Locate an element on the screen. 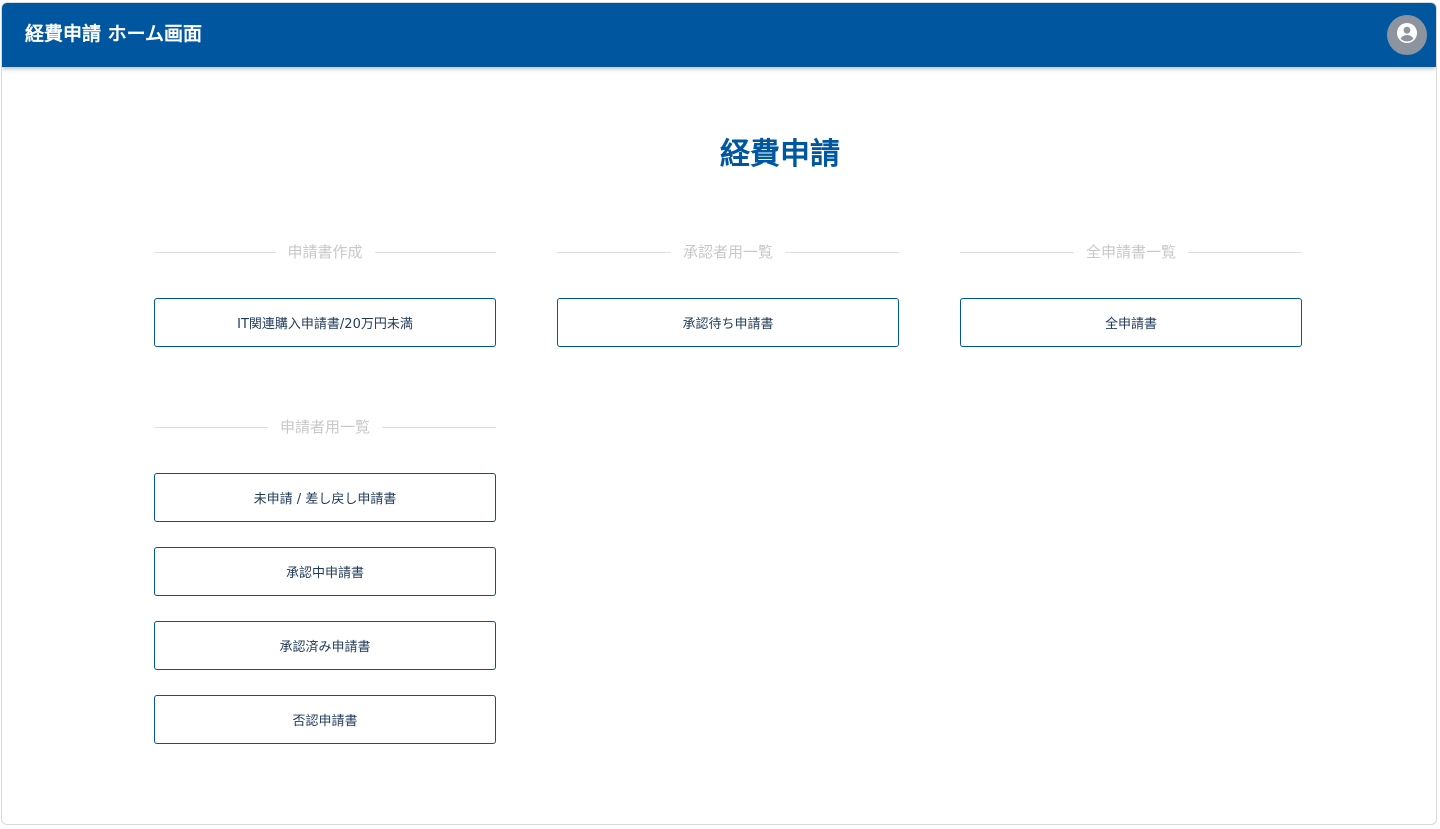 The height and width of the screenshot is (829, 1440). section-label: 承認者用一覧 is located at coordinates (728, 252).